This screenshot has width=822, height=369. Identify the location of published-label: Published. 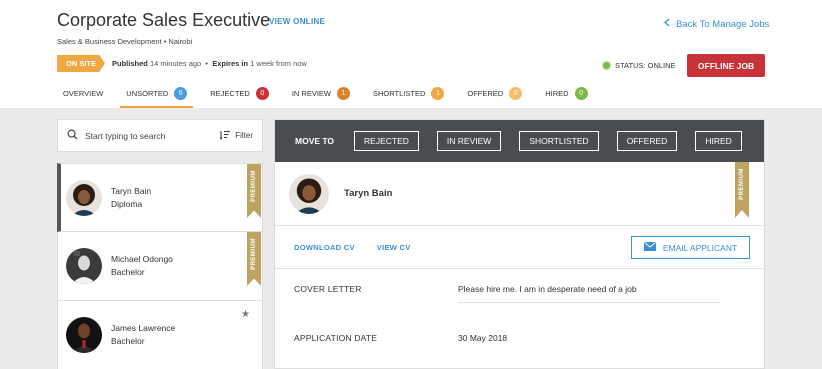
(130, 63).